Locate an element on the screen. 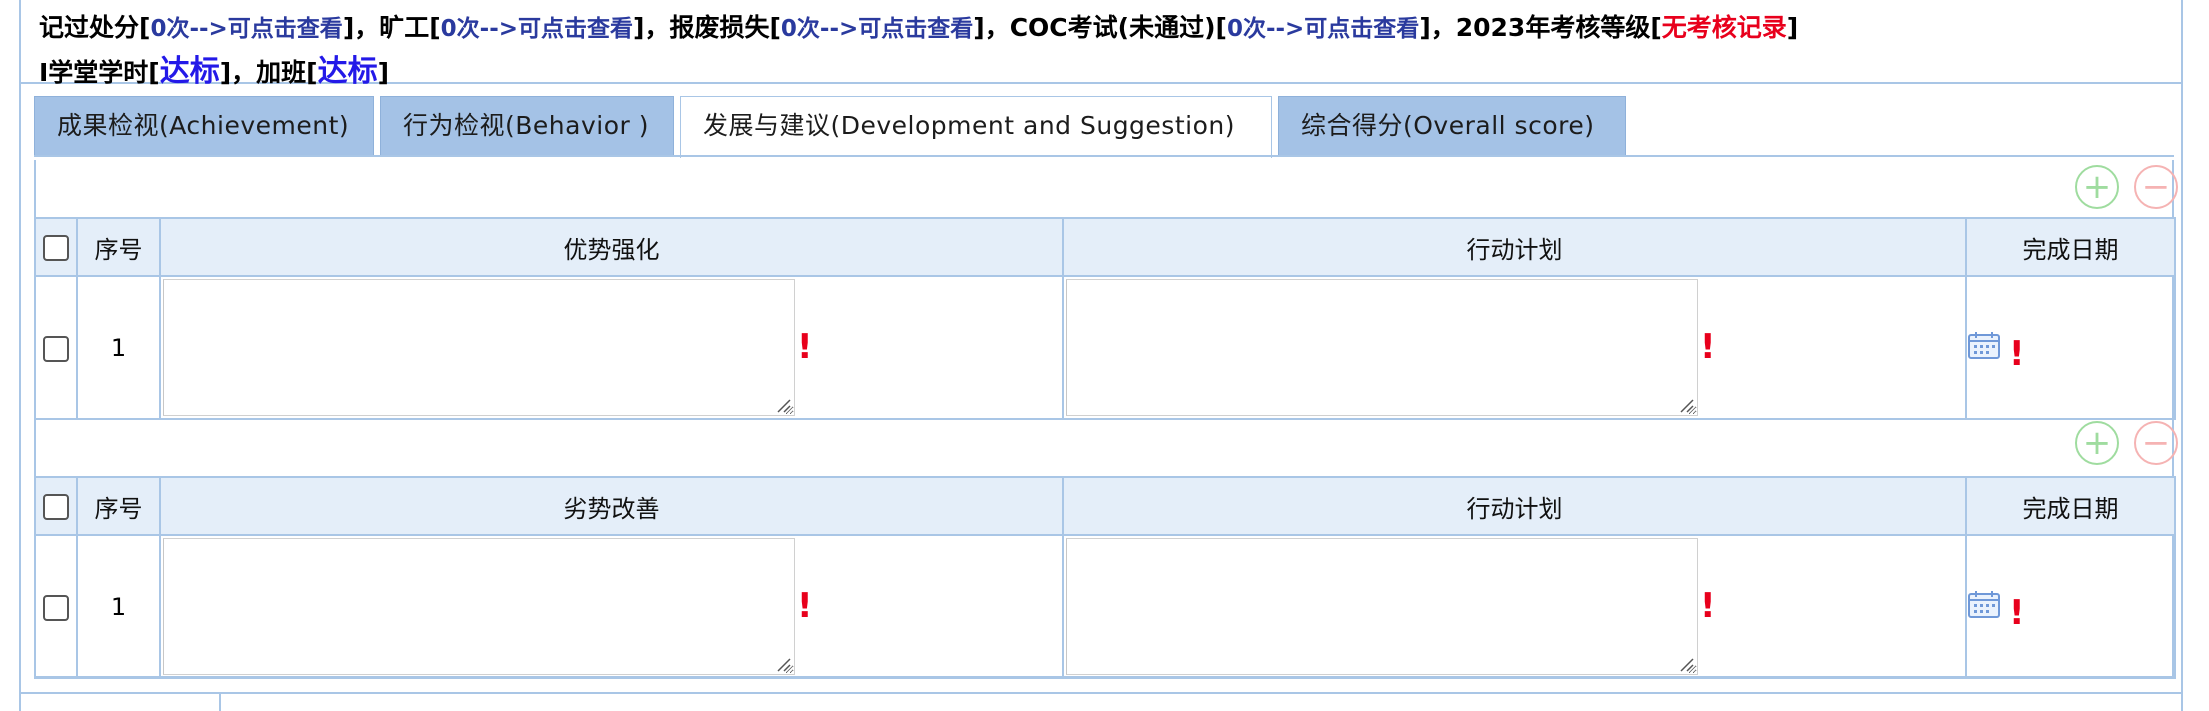 This screenshot has height=711, width=2209. tab-underline is located at coordinates (1104, 156).